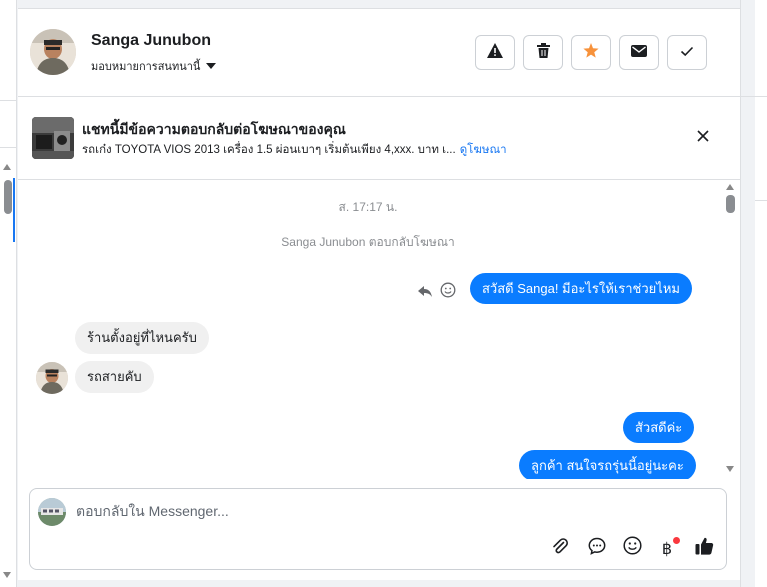 This screenshot has height=587, width=767. Describe the element at coordinates (142, 338) in the screenshot. I see `incoming-message: ร้านตั้งอยู่ที่ไหนครับ` at that location.